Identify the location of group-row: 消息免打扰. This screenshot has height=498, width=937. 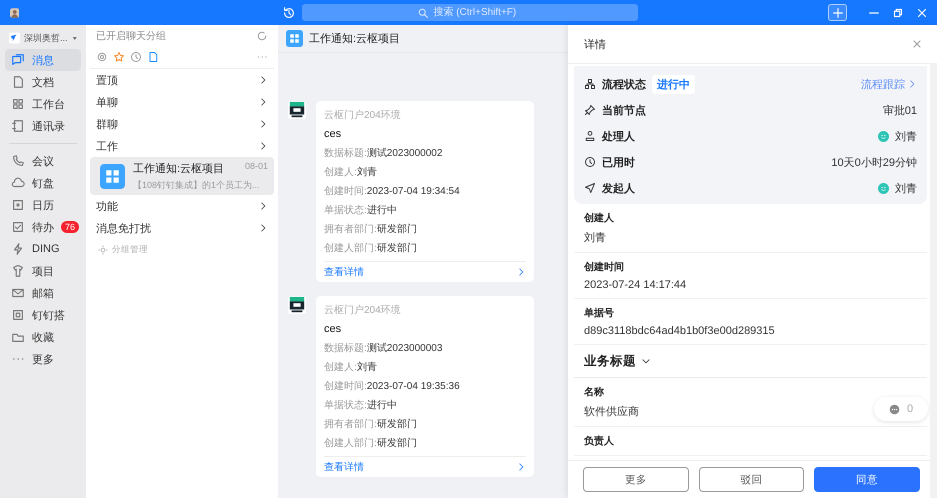
(182, 228).